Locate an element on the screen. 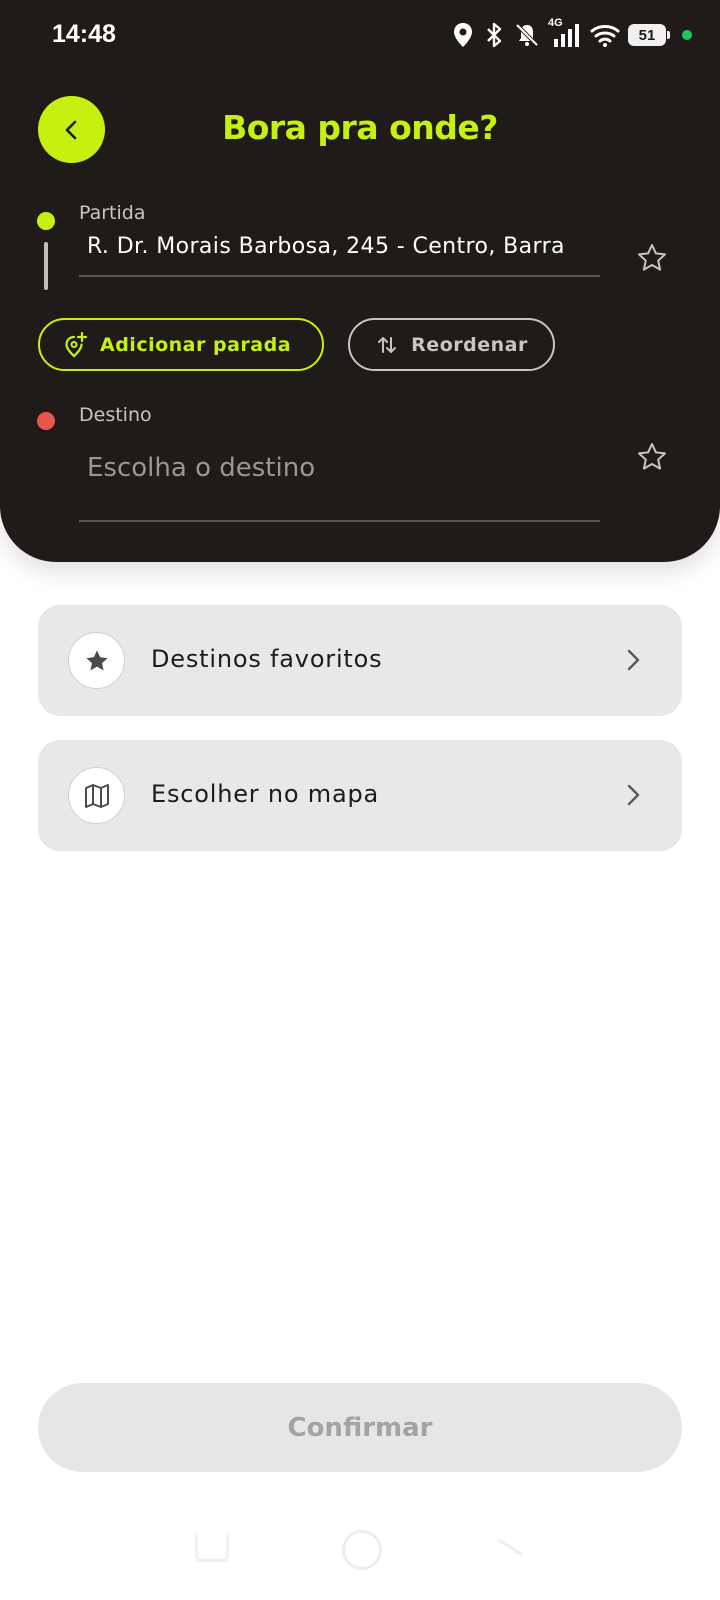 The image size is (720, 1600). bluetooth-icon is located at coordinates (494, 35).